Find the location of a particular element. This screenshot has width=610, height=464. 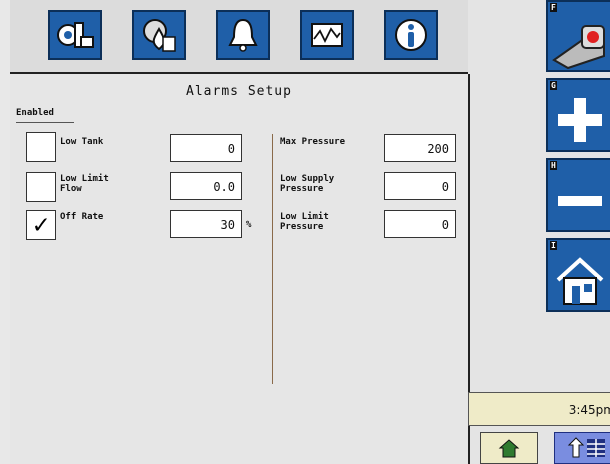

tab-product-settings is located at coordinates (159, 35).